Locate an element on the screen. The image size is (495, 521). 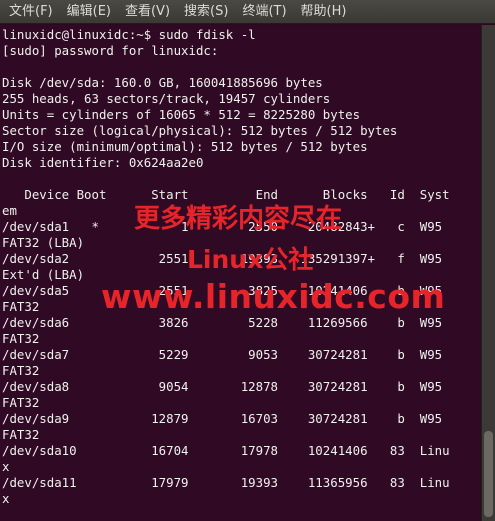
menu-search: 搜索(S) is located at coordinates (206, 12).